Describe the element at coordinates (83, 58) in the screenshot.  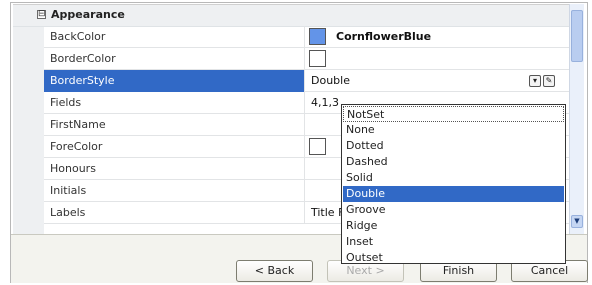
I see `property-name: BorderColor` at that location.